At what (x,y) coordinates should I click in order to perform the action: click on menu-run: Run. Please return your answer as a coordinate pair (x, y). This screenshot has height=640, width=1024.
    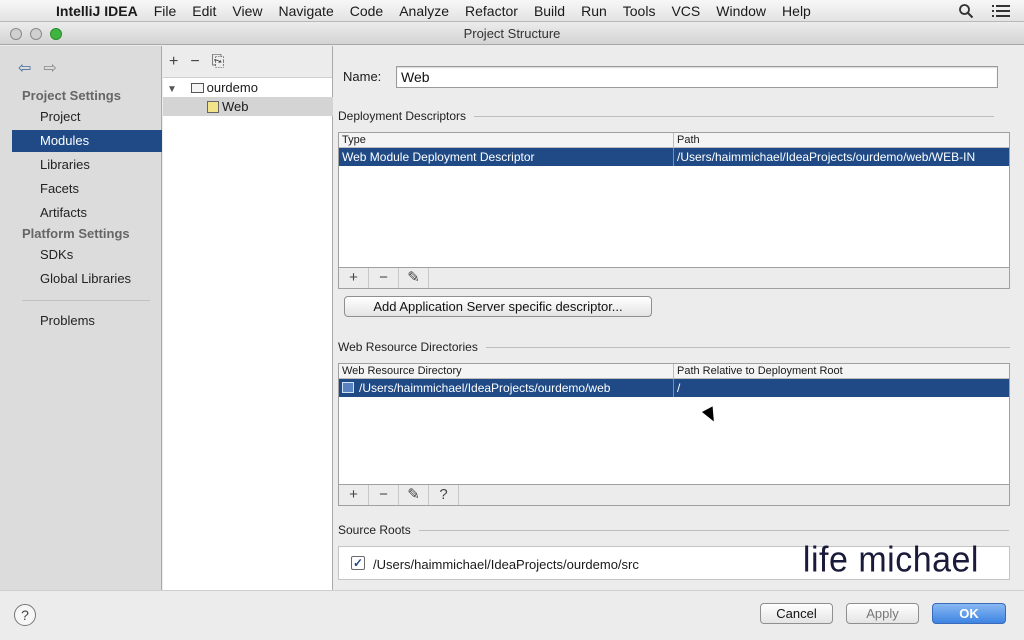
    Looking at the image, I should click on (594, 11).